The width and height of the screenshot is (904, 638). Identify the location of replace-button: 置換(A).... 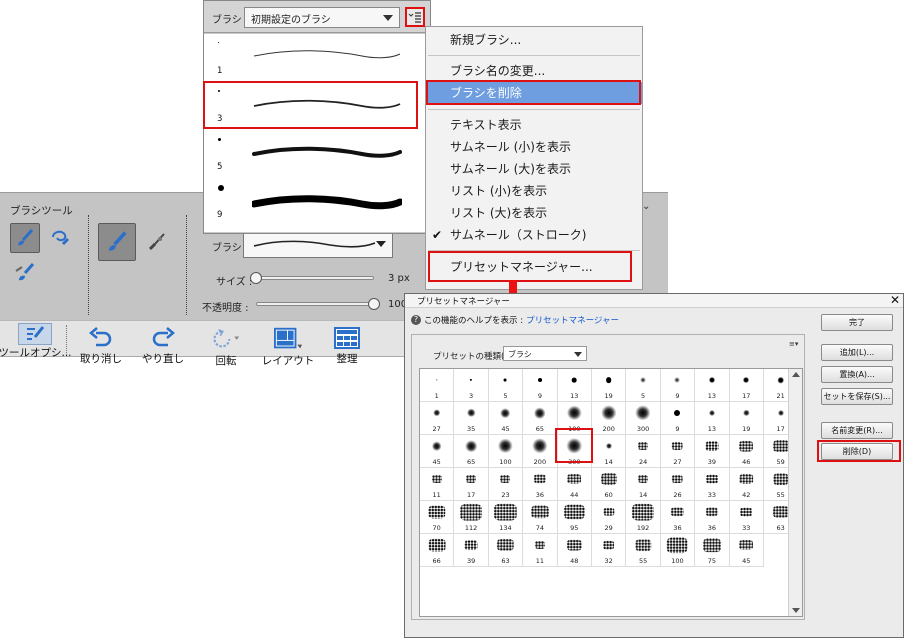
(857, 374).